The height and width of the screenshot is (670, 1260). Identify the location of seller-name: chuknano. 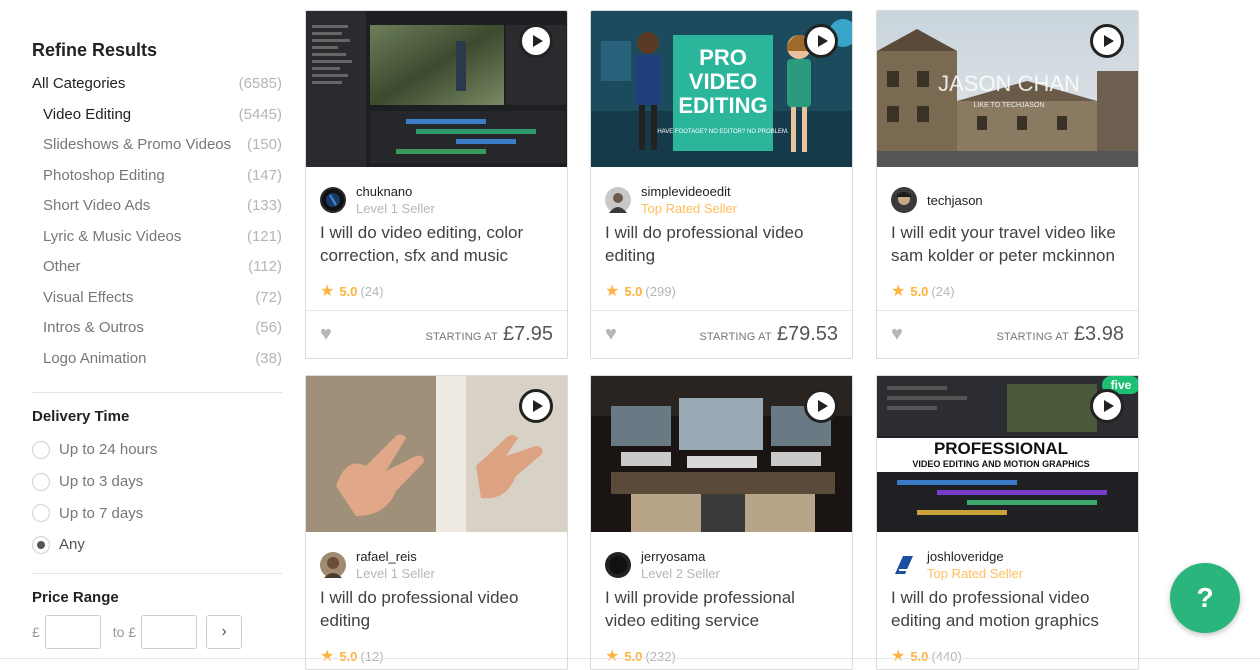
(395, 191).